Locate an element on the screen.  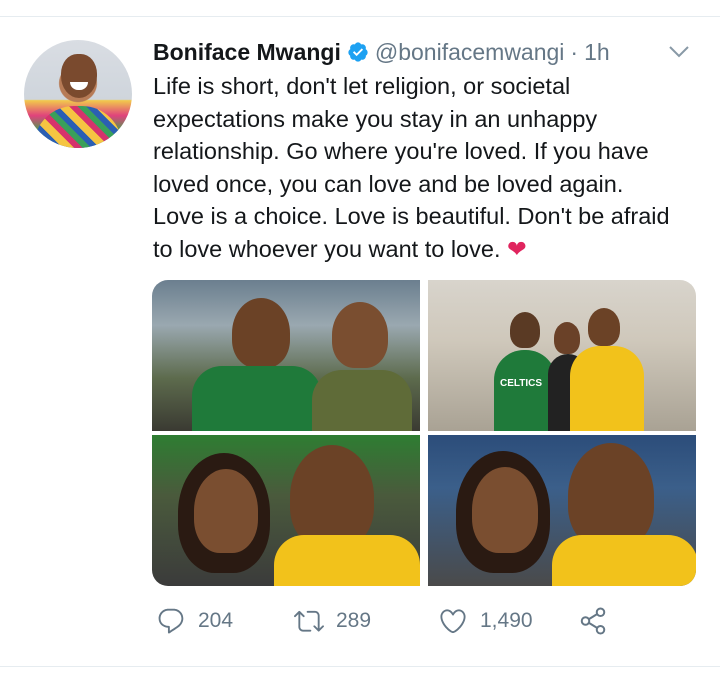
chevron-down-icon is located at coordinates (679, 52).